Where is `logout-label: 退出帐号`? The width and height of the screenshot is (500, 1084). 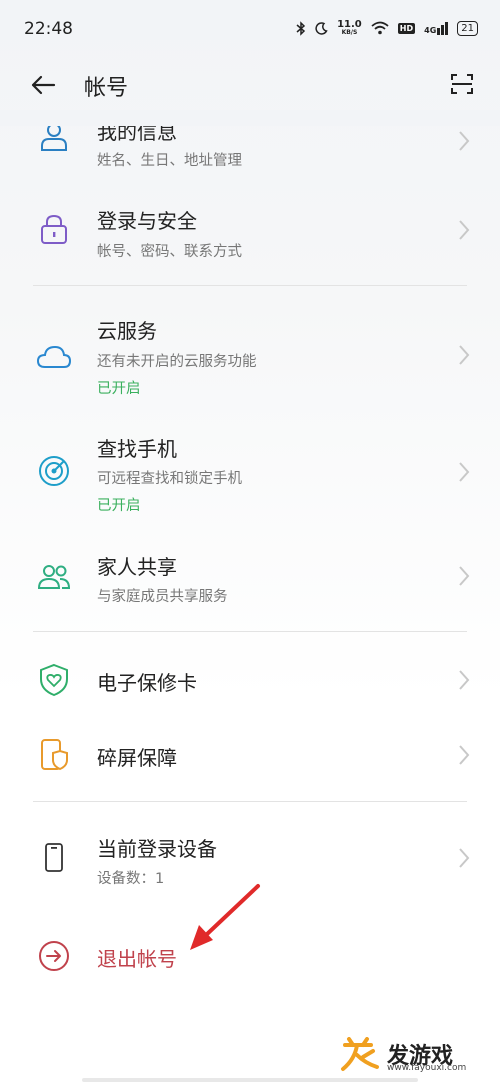
logout-label: 退出帐号 is located at coordinates (137, 959).